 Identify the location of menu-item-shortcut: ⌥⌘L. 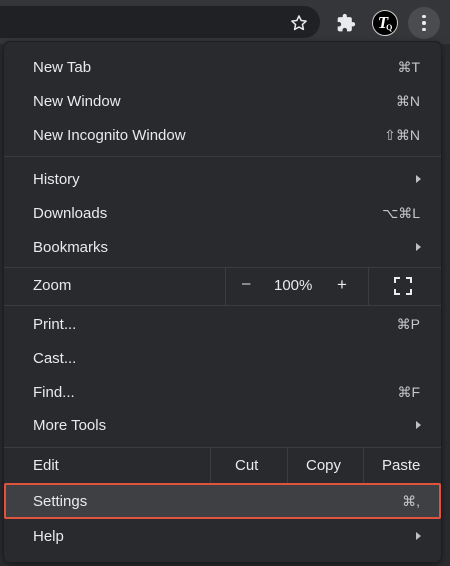
(401, 212).